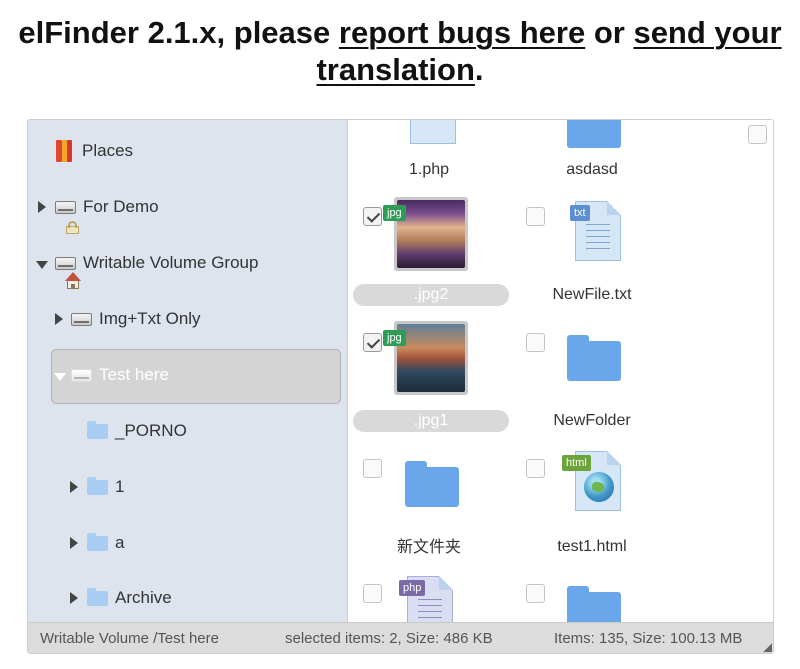 The image size is (800, 669). Describe the element at coordinates (599, 487) in the screenshot. I see `globe-icon` at that location.